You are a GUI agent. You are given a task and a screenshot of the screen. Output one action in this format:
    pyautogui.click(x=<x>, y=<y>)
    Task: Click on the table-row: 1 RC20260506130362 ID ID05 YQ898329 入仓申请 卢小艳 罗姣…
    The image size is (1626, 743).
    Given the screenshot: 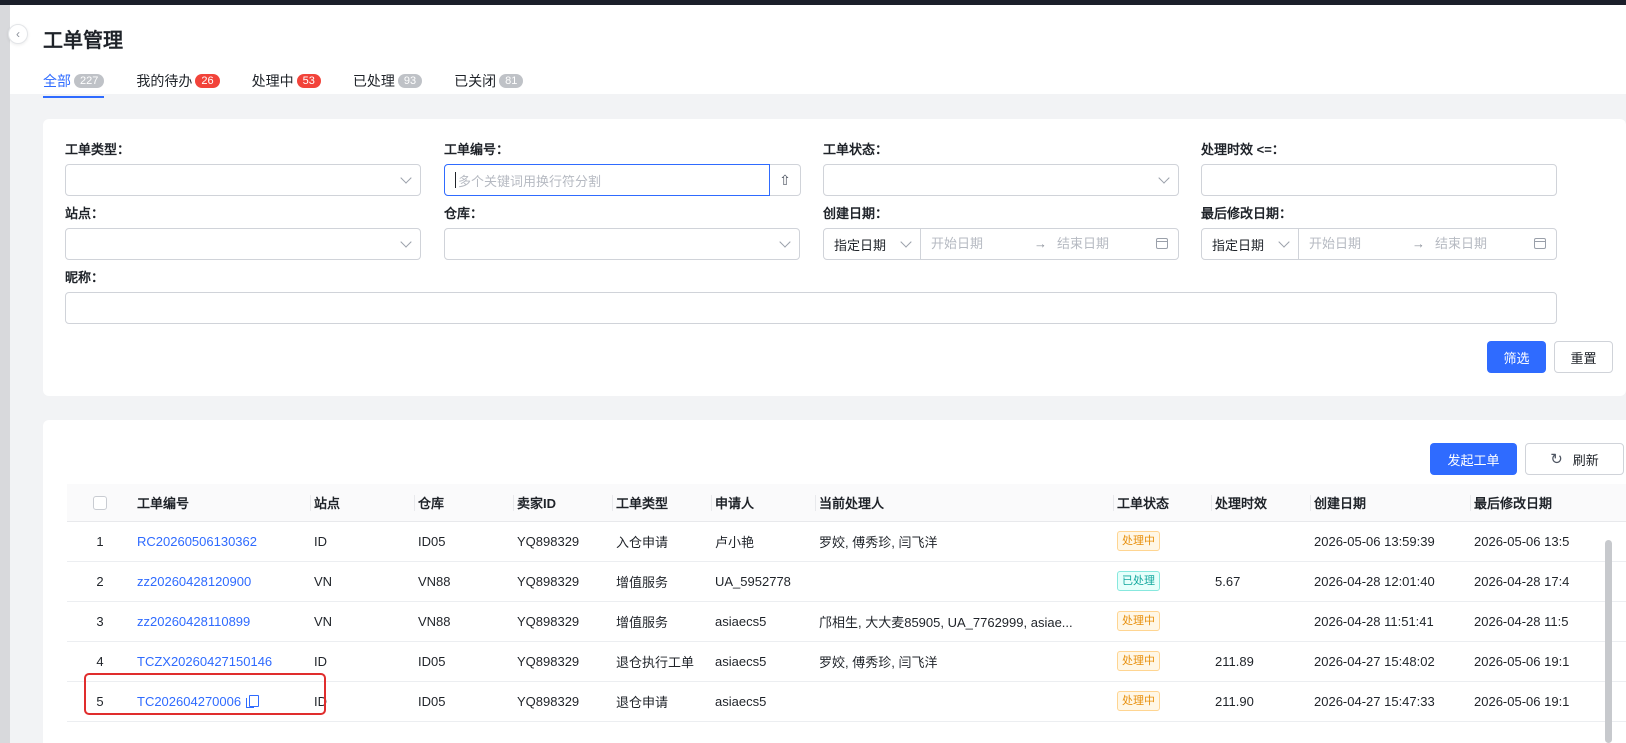 What is the action you would take?
    pyautogui.click(x=846, y=541)
    